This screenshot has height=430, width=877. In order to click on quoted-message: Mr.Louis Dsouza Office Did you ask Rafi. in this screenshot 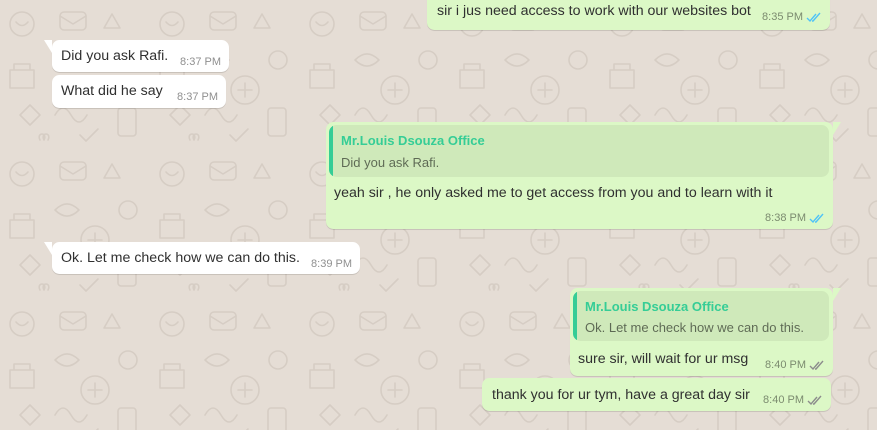, I will do `click(579, 151)`.